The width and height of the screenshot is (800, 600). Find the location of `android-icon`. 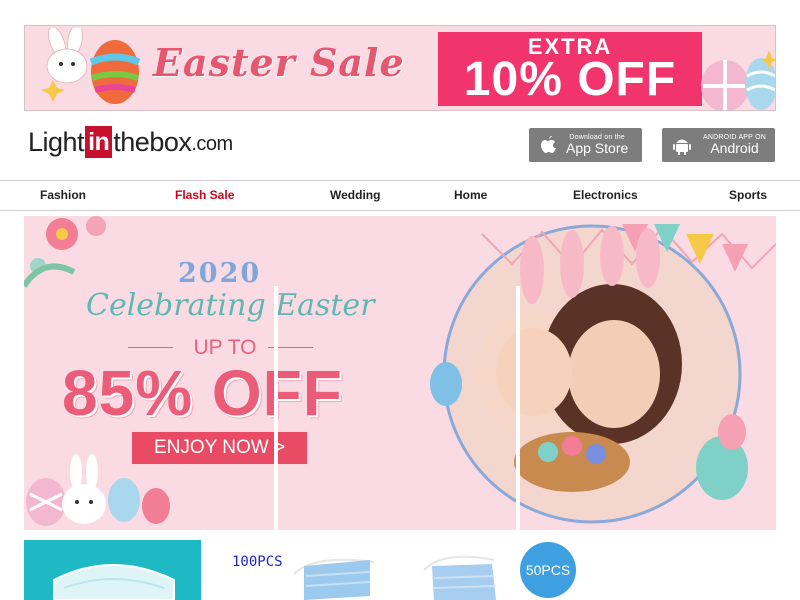

android-icon is located at coordinates (682, 147).